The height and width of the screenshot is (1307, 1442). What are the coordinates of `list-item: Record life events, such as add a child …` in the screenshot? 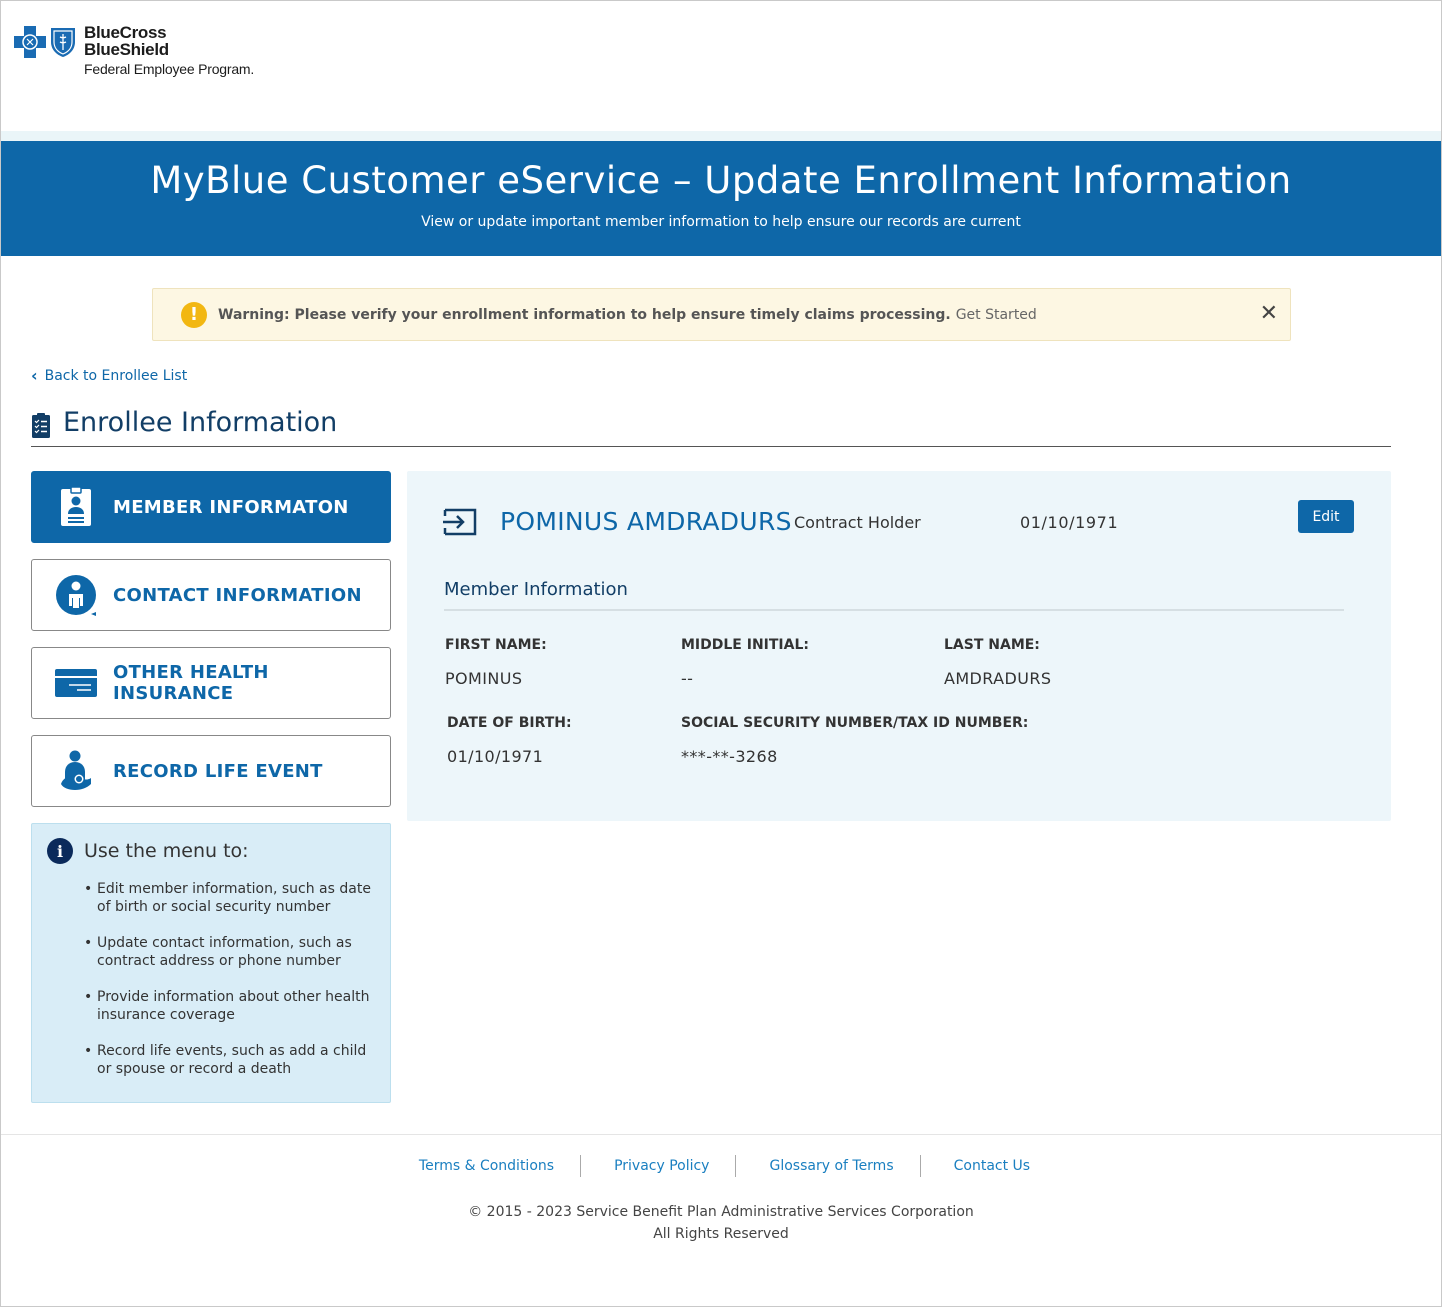 It's located at (229, 1060).